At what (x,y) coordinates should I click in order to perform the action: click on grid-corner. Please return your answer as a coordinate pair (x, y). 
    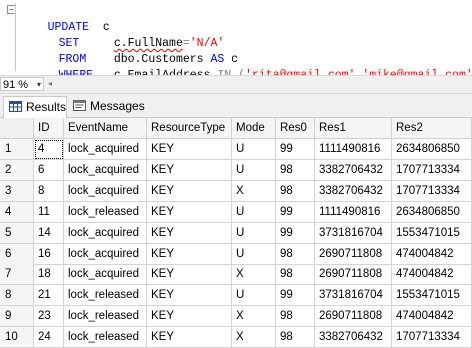
    Looking at the image, I should click on (17, 128).